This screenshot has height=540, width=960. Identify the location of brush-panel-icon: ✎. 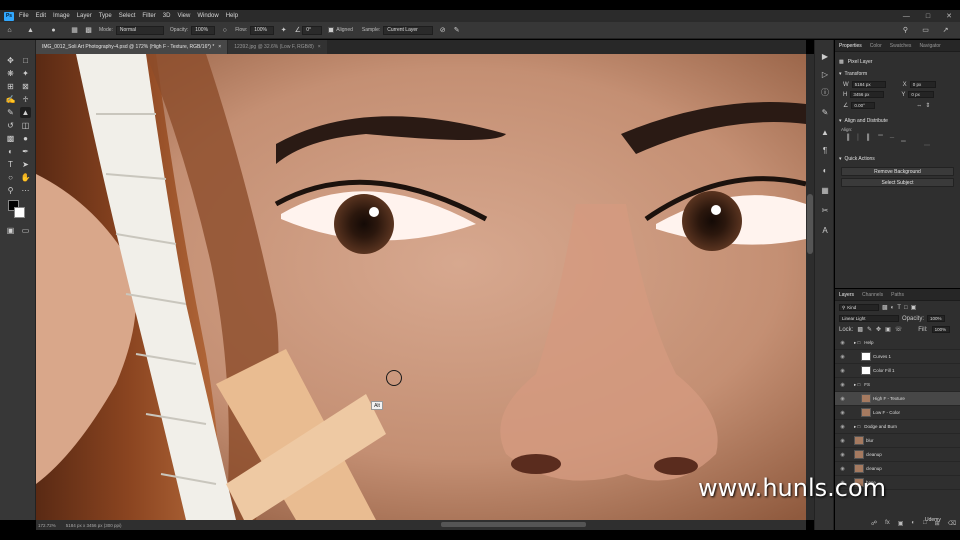
(825, 112).